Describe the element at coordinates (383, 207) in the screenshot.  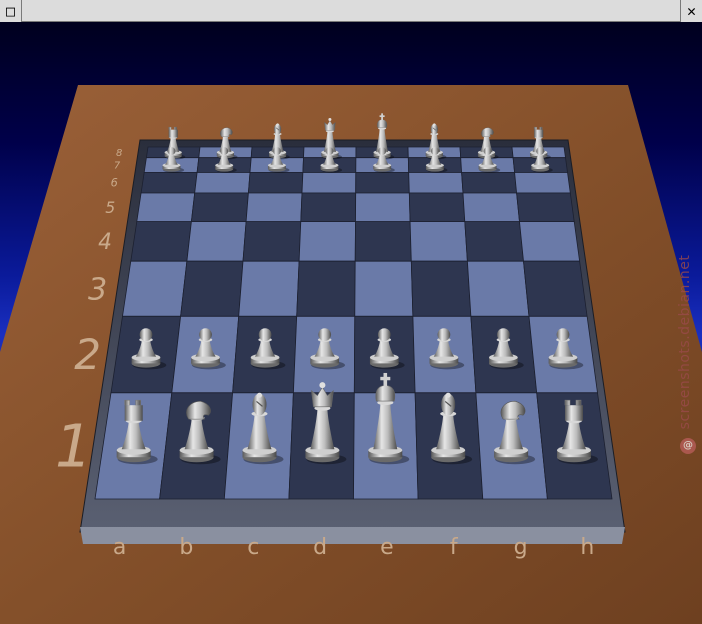
I see `square-e5` at that location.